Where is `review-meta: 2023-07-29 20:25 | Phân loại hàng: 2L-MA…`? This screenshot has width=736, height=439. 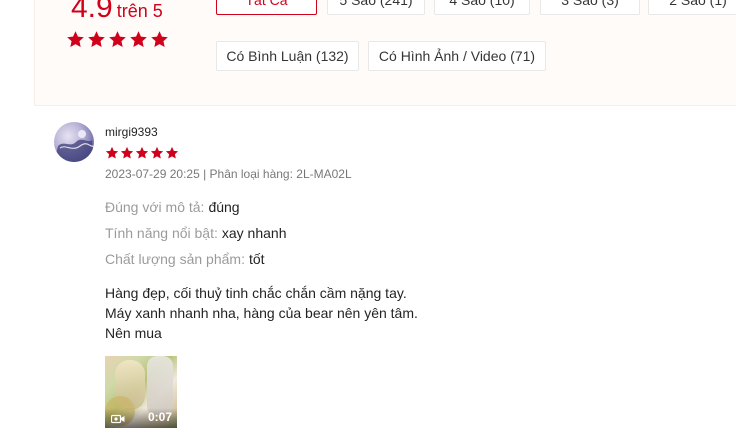 review-meta: 2023-07-29 20:25 | Phân loại hàng: 2L-MA… is located at coordinates (228, 174).